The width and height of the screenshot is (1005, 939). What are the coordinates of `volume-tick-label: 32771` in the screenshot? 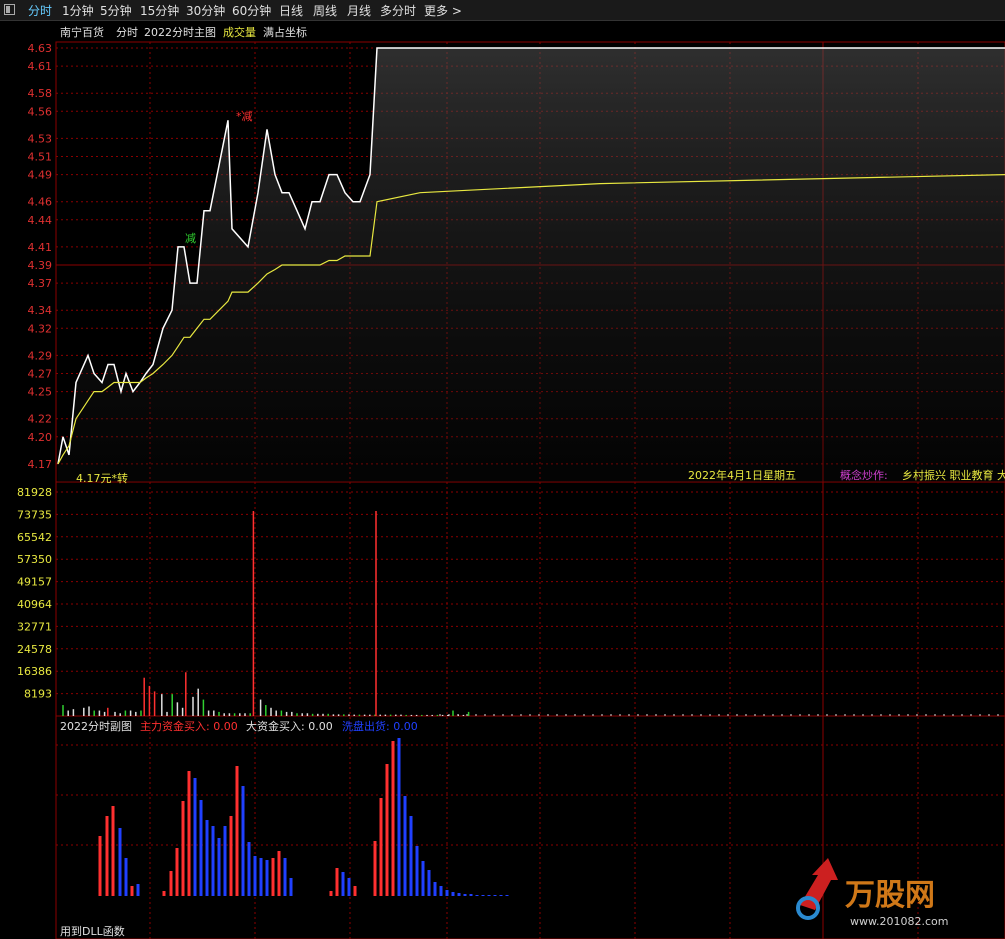 It's located at (34, 626).